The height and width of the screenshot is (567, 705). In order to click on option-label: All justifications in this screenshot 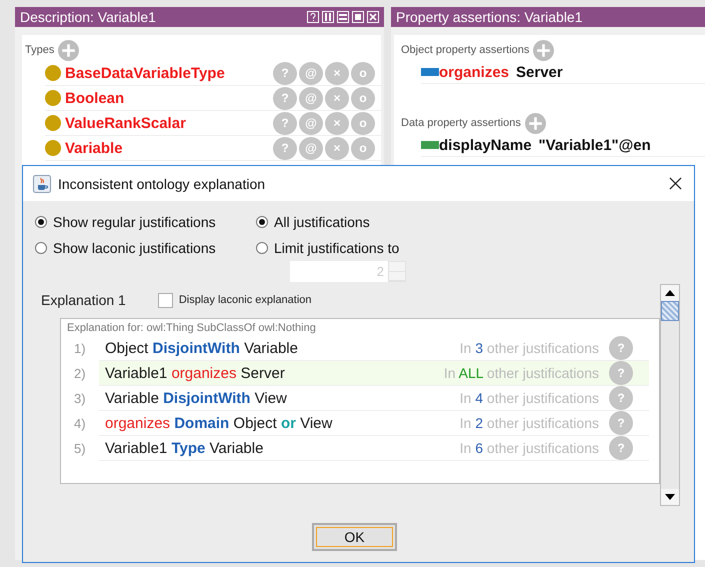, I will do `click(322, 222)`.